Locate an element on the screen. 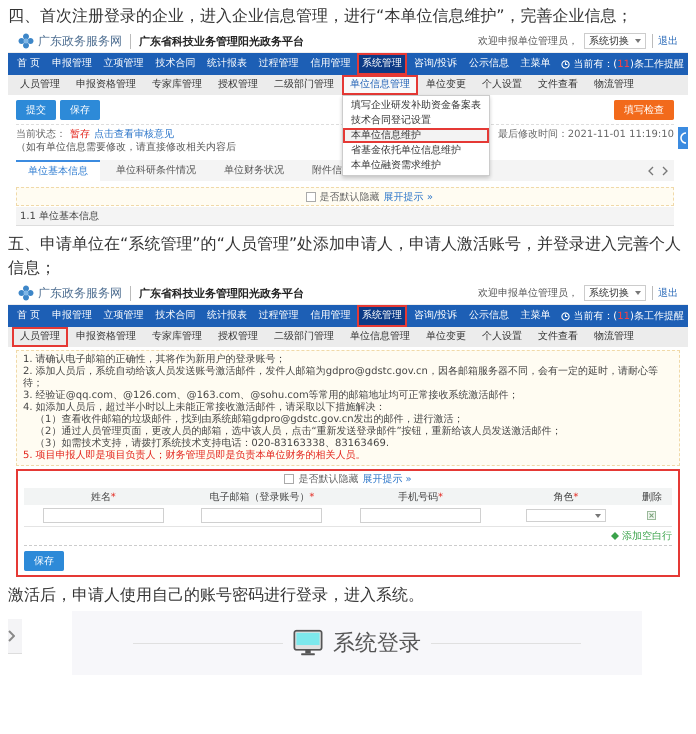  tab: 单位基本信息 is located at coordinates (58, 170).